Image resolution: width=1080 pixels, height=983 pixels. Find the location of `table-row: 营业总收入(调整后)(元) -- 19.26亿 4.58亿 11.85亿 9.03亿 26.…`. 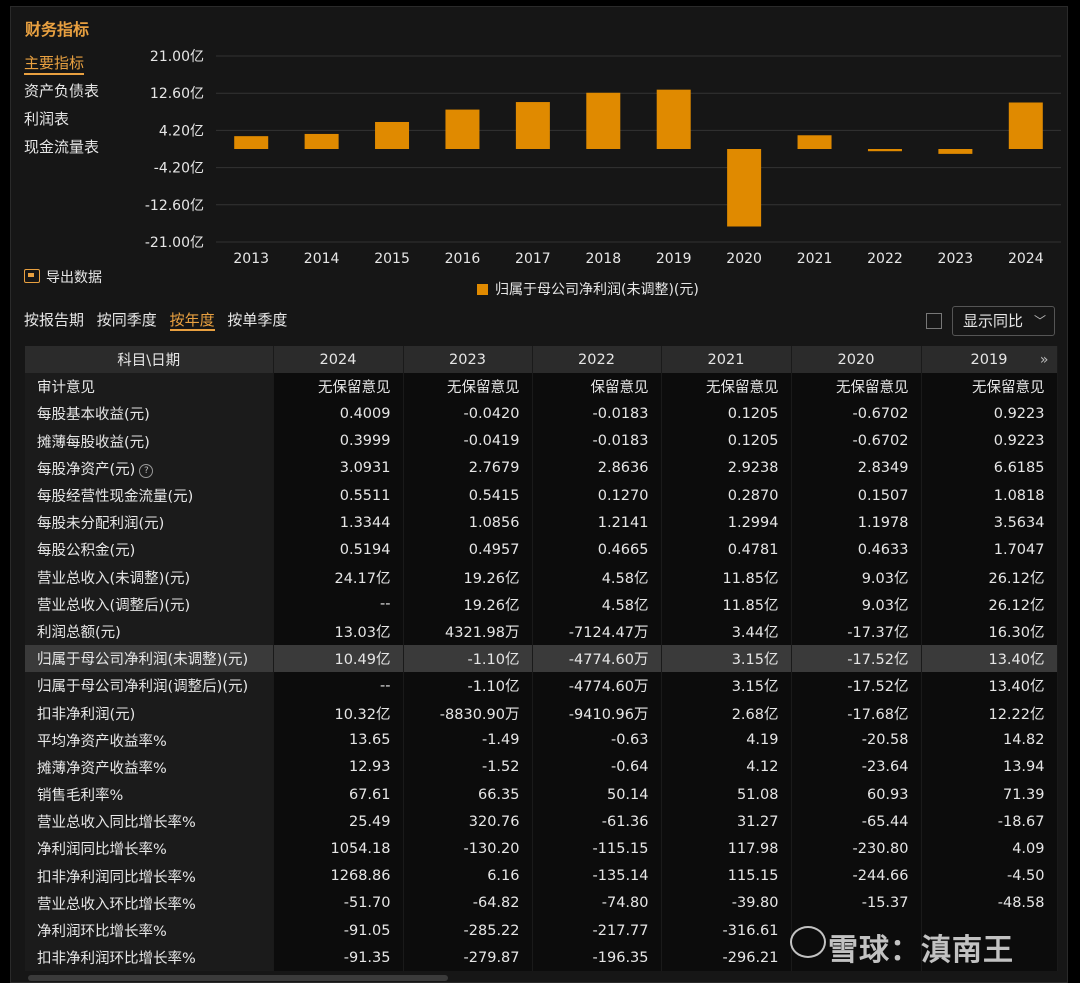

table-row: 营业总收入(调整后)(元) -- 19.26亿 4.58亿 11.85亿 9.03亿 26.… is located at coordinates (541, 604).